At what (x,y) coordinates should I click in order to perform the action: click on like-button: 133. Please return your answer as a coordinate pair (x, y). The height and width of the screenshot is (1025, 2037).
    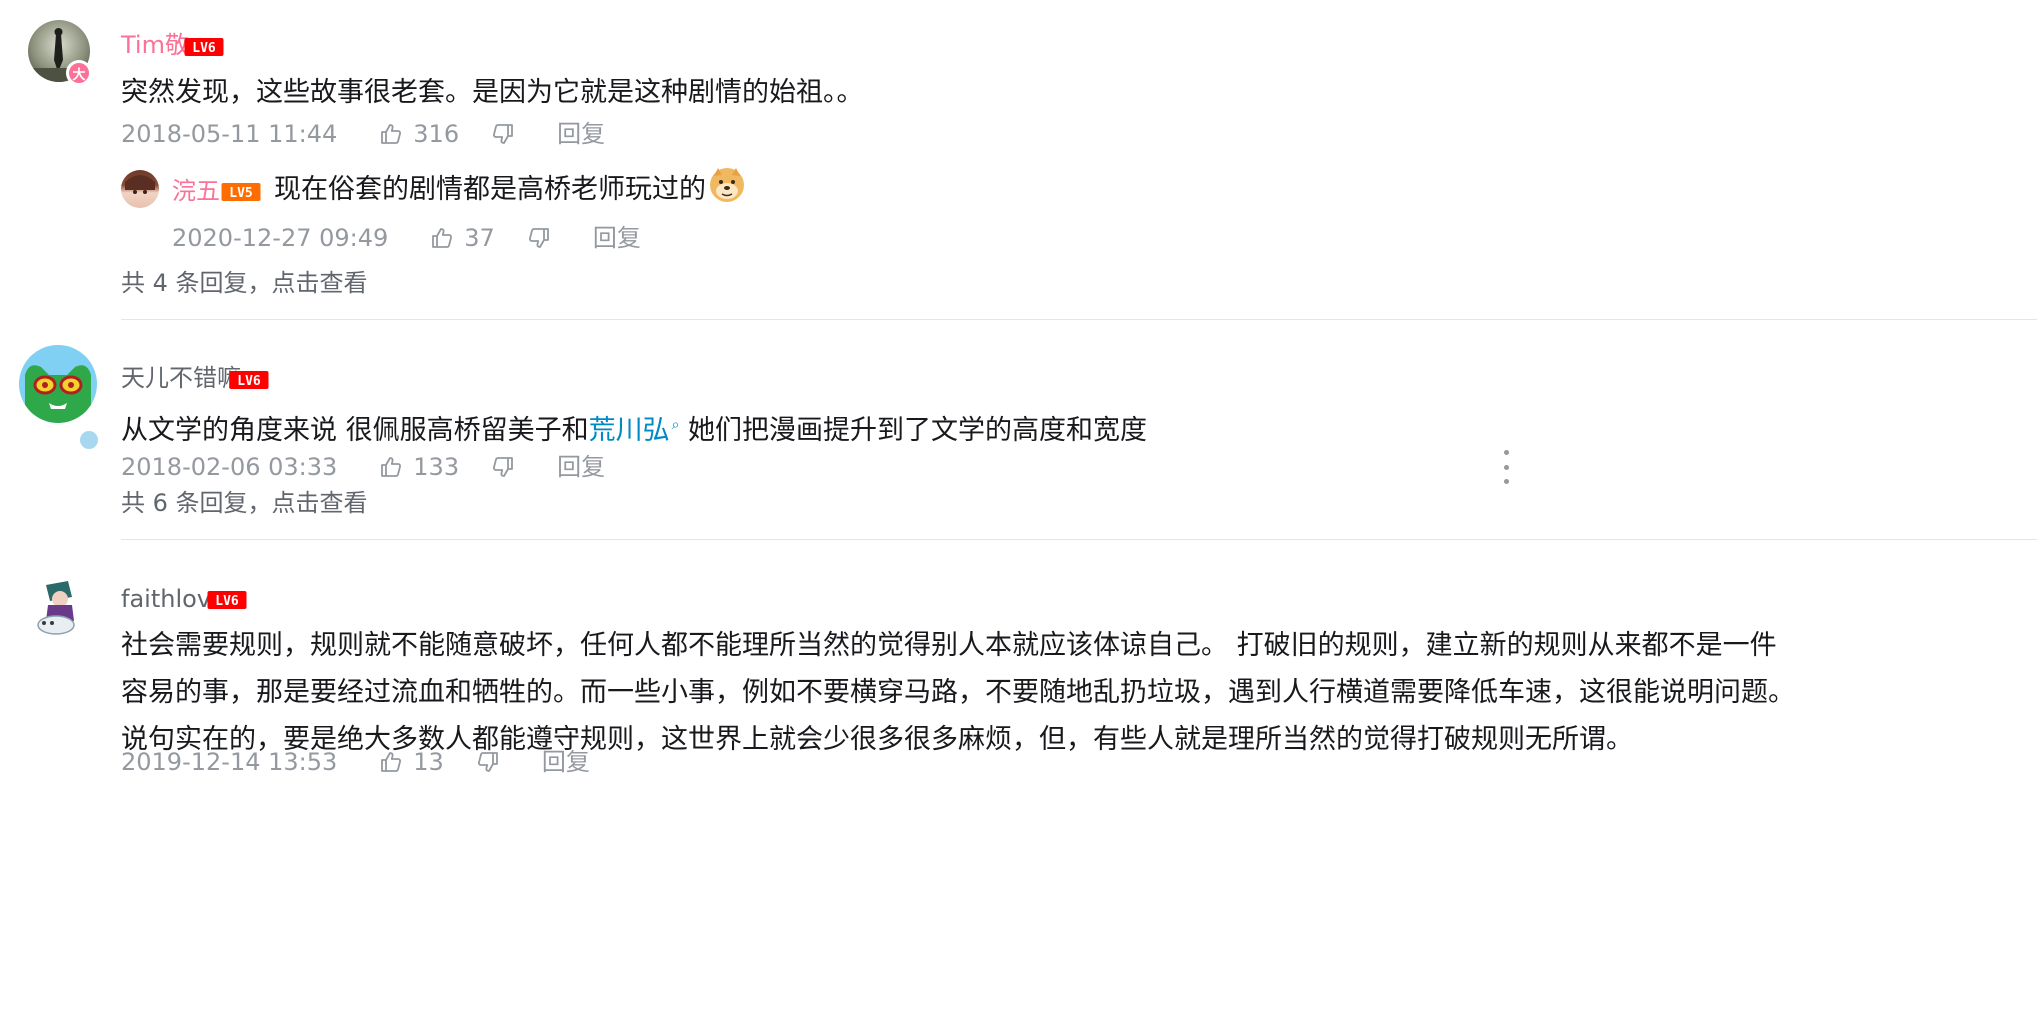
    Looking at the image, I should click on (419, 467).